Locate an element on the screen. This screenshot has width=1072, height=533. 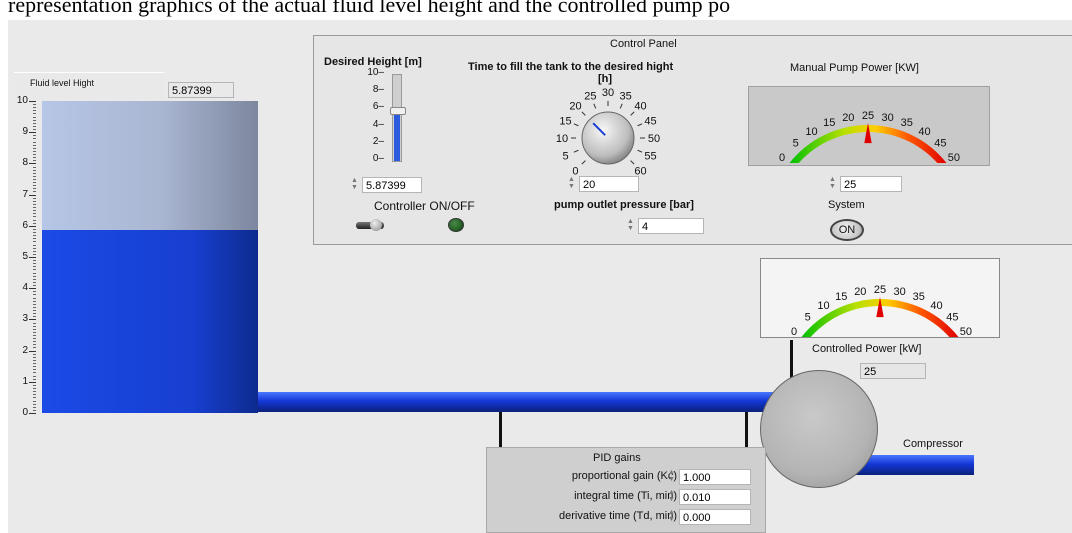
pid-td-input: 0.000 is located at coordinates (715, 517).